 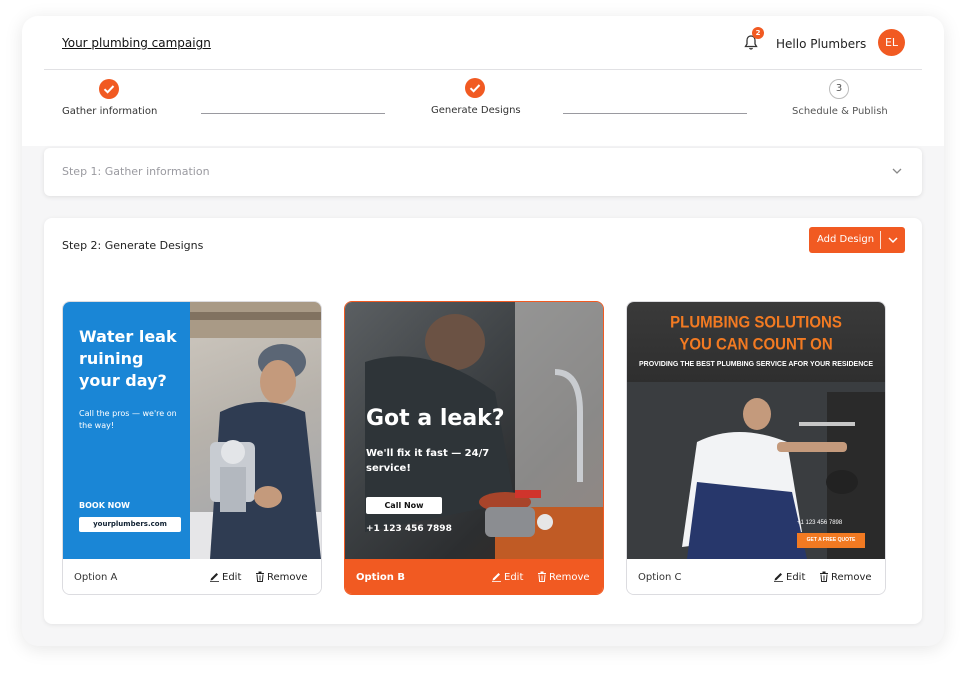 I want to click on card-footer: Option C Edit Remove, so click(x=756, y=576).